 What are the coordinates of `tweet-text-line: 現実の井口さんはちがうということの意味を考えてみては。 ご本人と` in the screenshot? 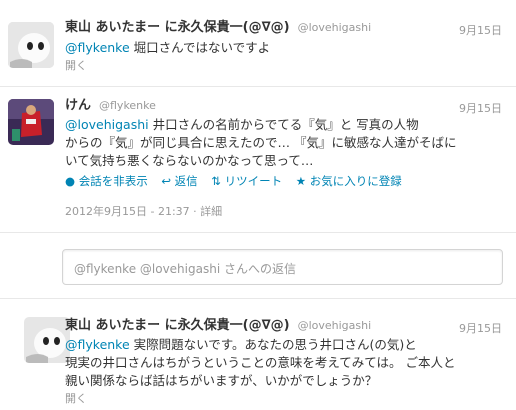 It's located at (260, 362).